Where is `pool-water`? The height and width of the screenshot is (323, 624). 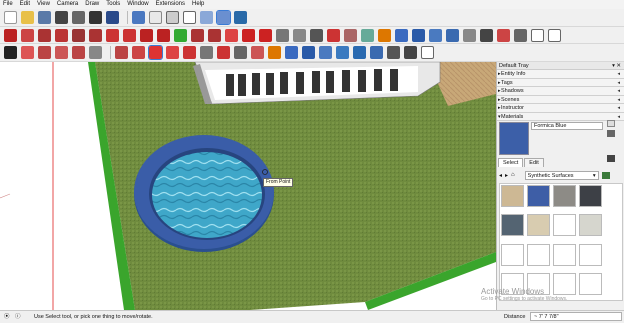 pool-water is located at coordinates (207, 195).